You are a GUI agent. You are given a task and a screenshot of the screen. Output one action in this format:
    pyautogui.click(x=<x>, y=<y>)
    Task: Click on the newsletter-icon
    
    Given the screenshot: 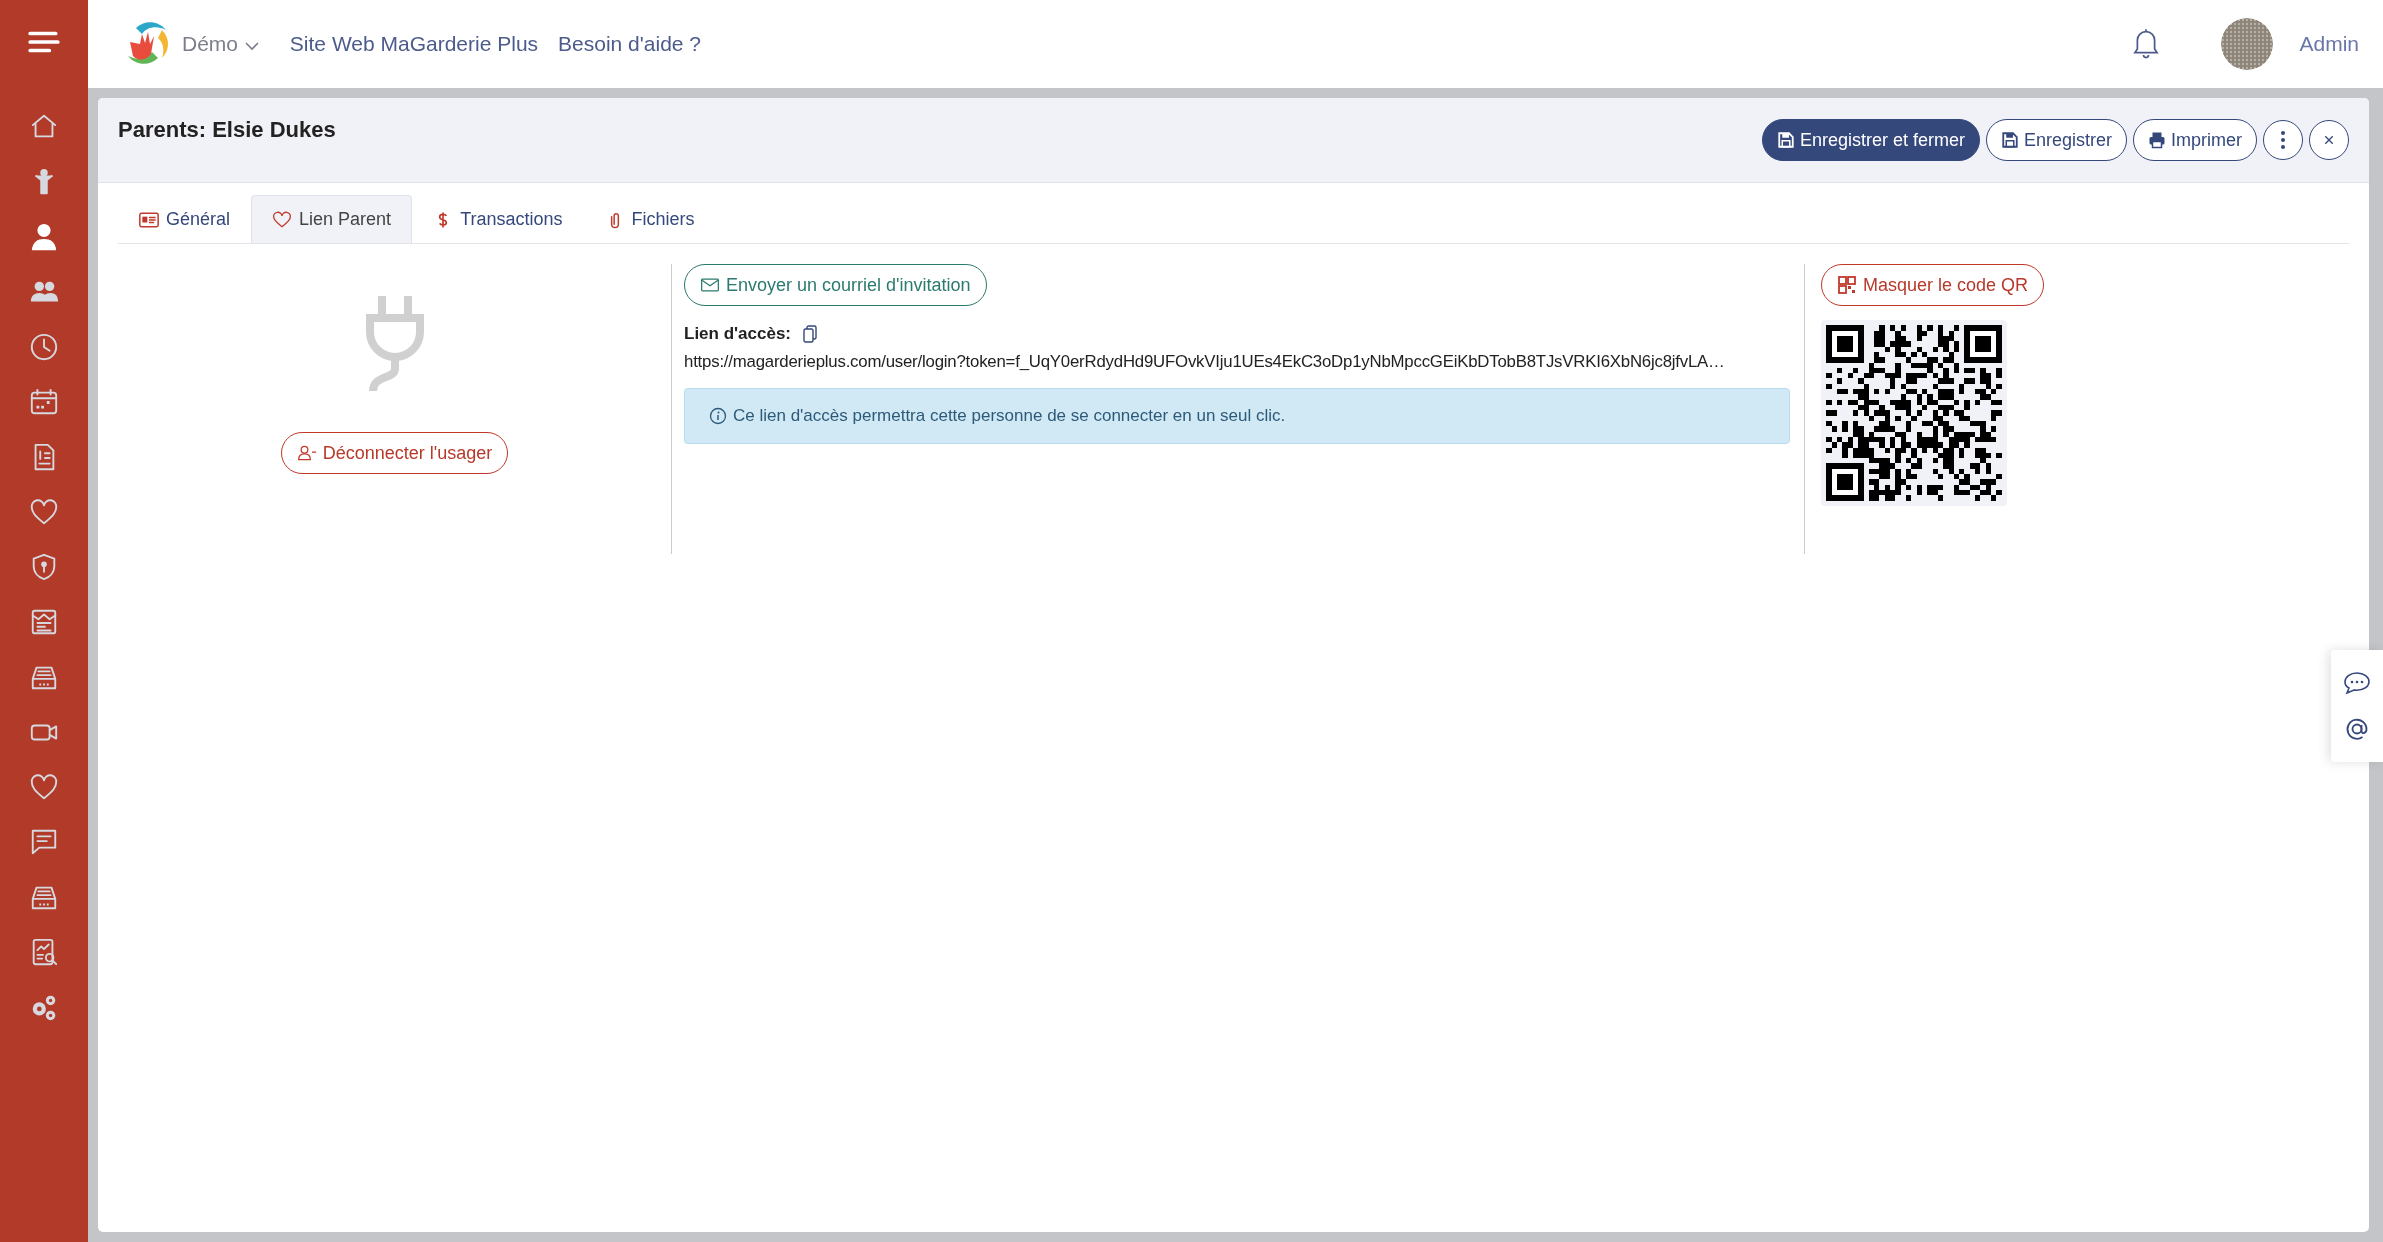 What is the action you would take?
    pyautogui.click(x=44, y=622)
    